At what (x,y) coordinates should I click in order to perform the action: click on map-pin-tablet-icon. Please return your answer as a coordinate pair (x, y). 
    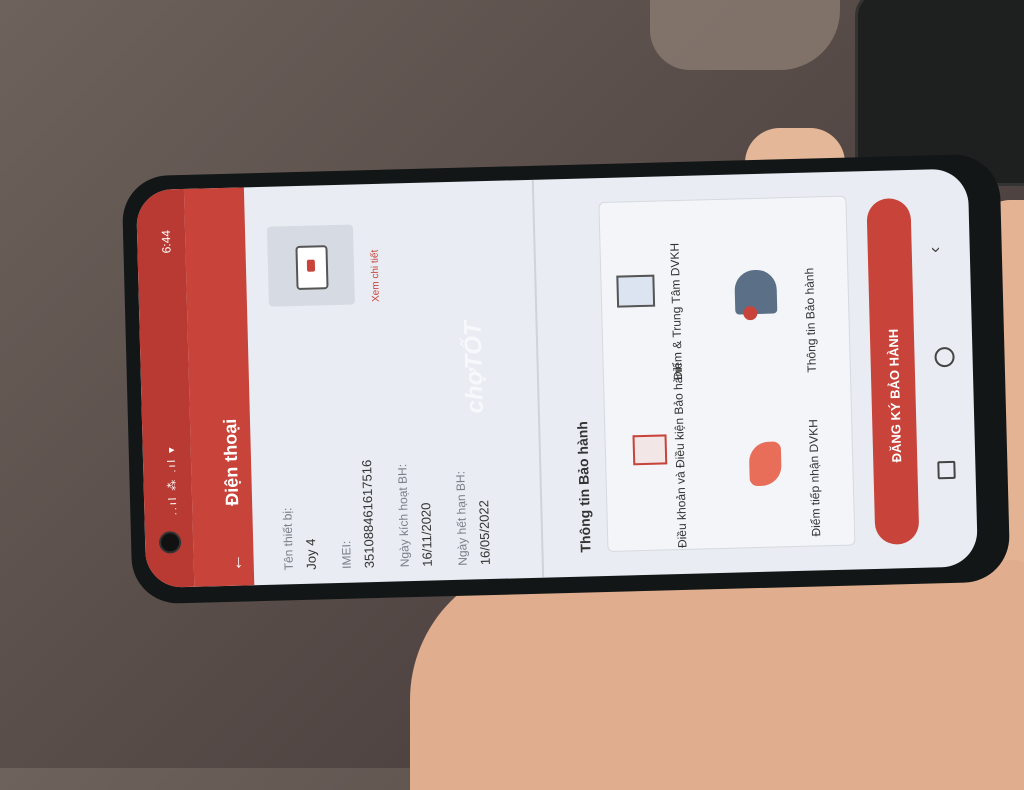
    Looking at the image, I should click on (636, 291).